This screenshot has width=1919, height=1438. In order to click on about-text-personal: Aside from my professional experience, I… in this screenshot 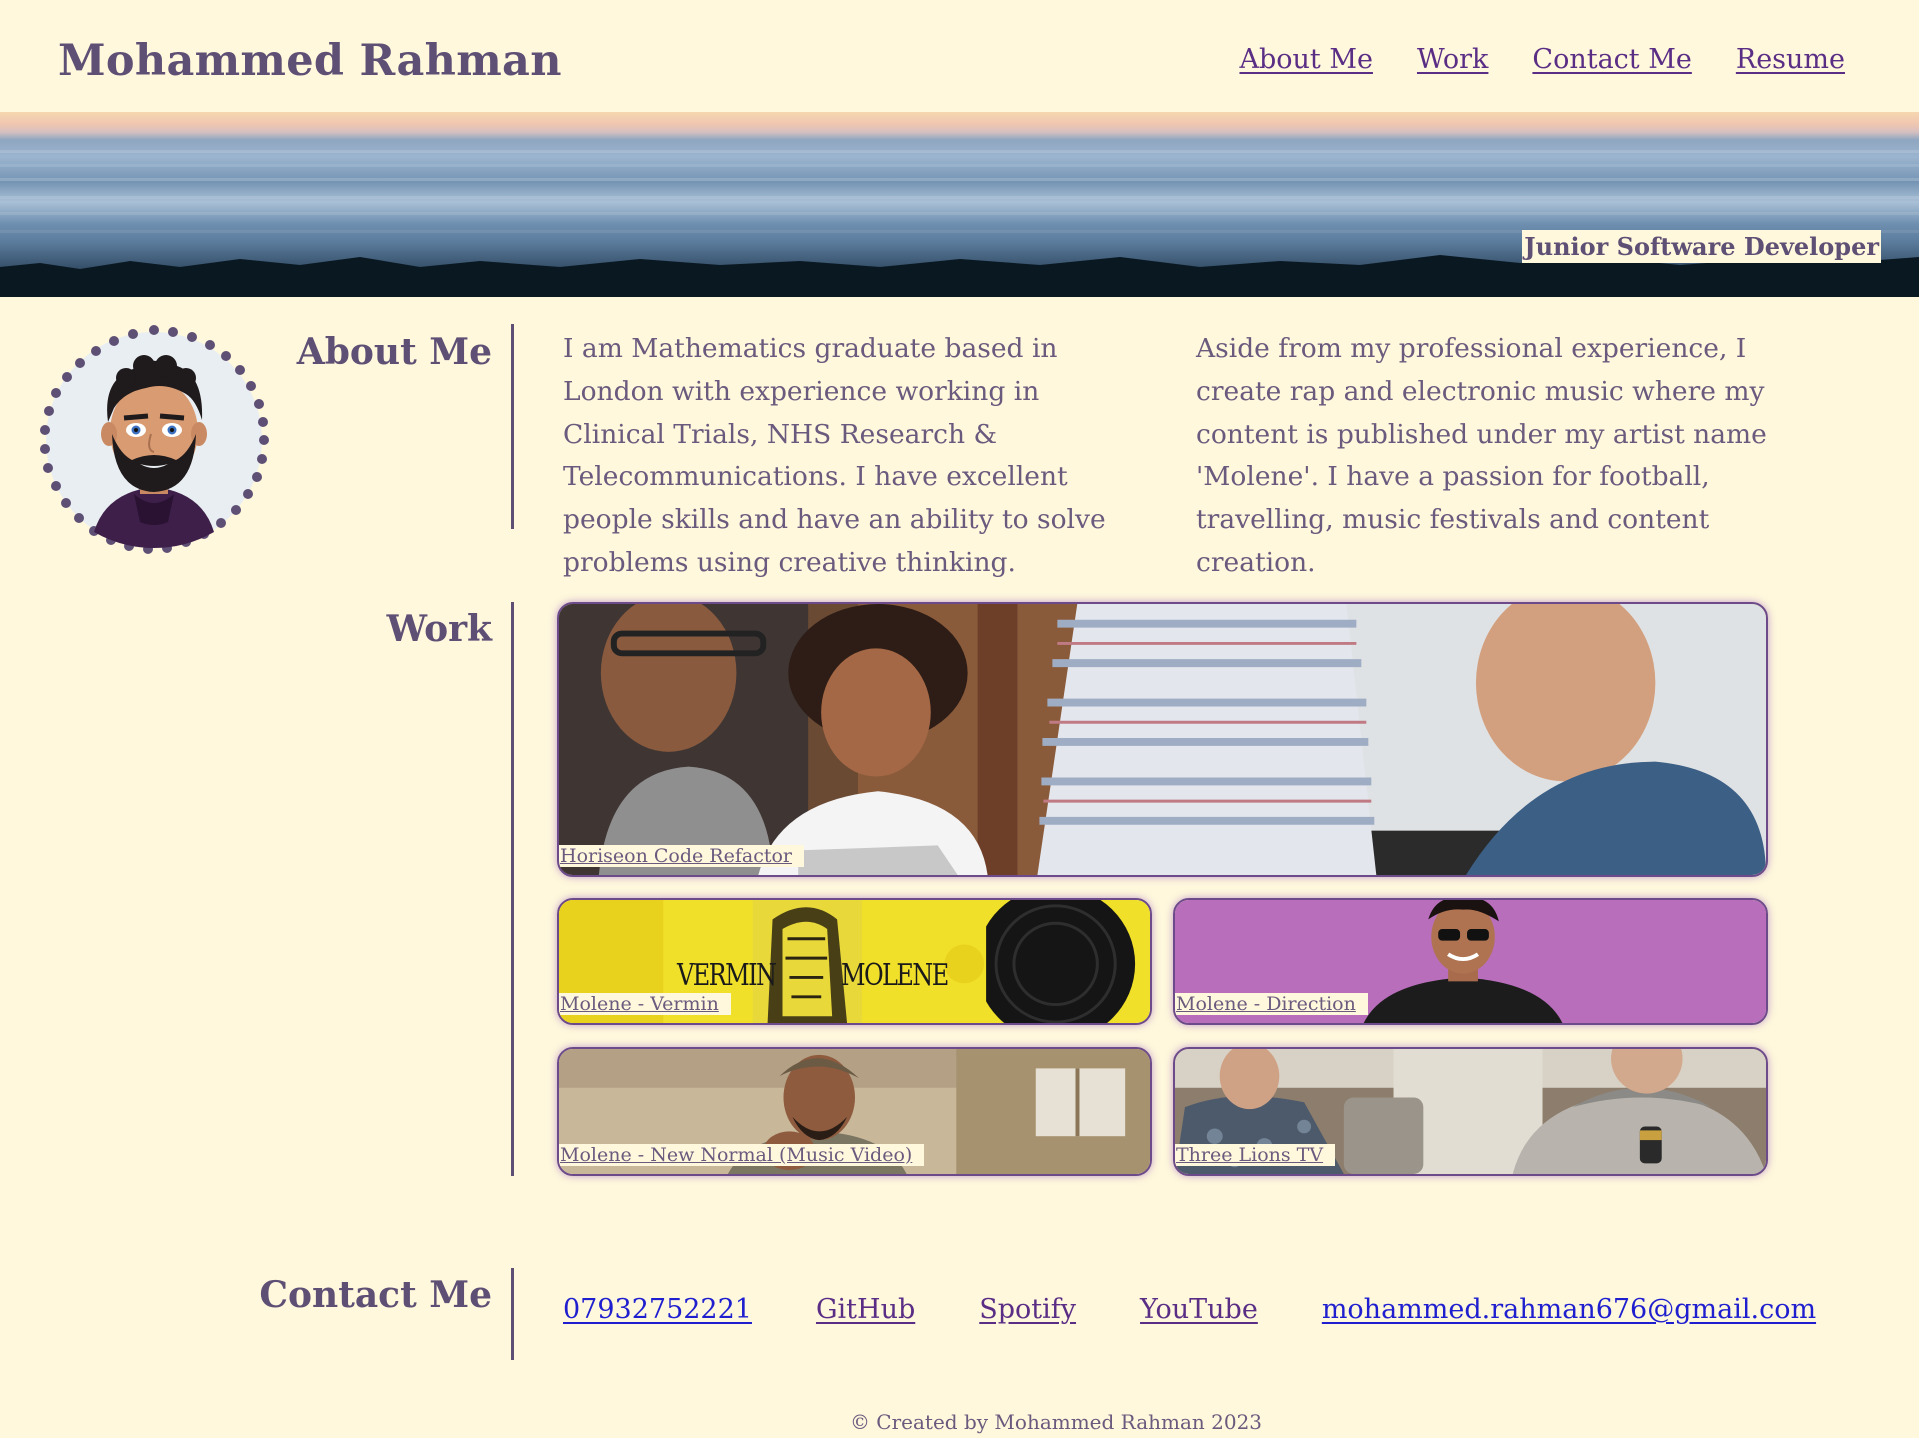, I will do `click(1481, 455)`.